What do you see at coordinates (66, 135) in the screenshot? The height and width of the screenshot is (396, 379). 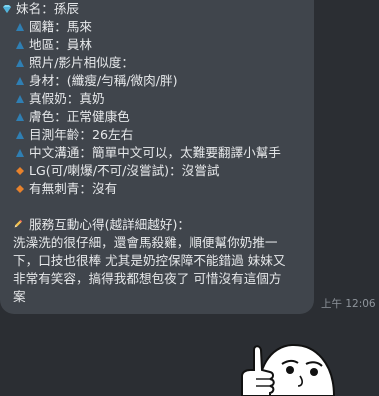 I see `profile-line-age: 目測年齡：26左右` at bounding box center [66, 135].